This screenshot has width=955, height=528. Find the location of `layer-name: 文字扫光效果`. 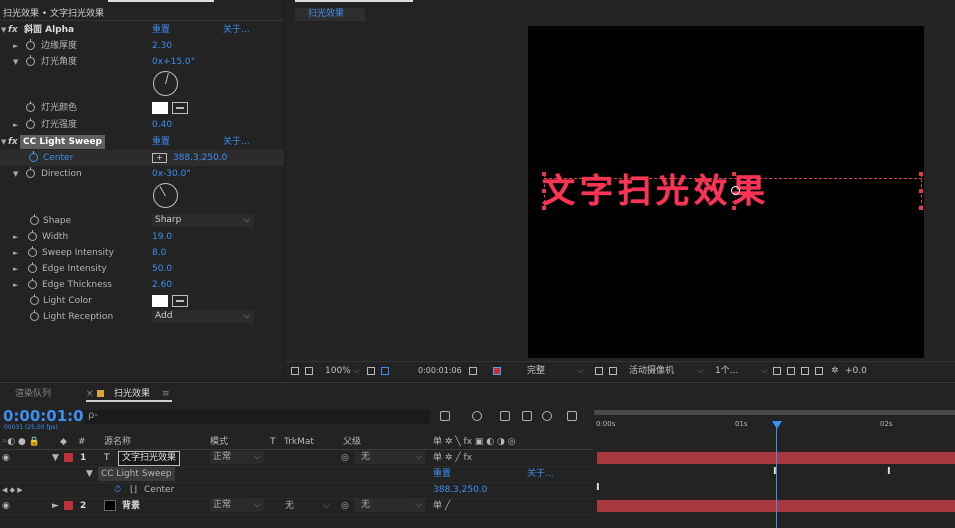

layer-name: 文字扫光效果 is located at coordinates (149, 458).